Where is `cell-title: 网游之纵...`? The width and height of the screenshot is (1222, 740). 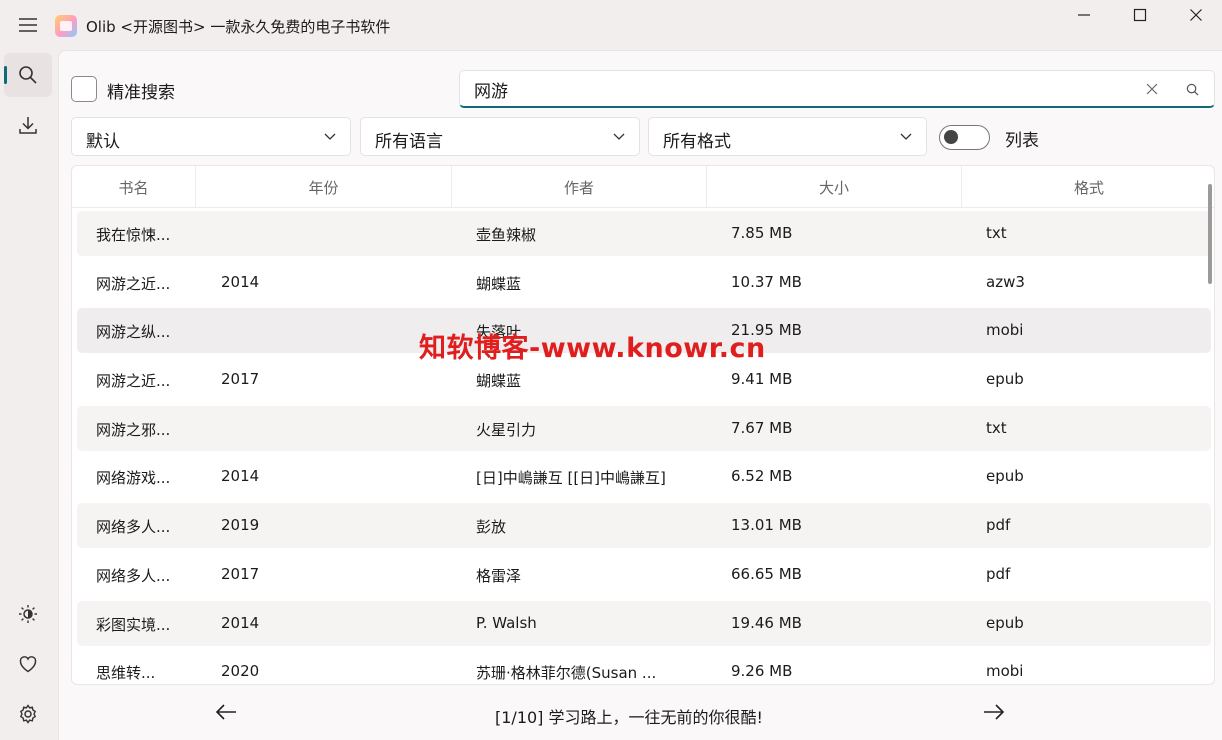
cell-title: 网游之纵... is located at coordinates (133, 332).